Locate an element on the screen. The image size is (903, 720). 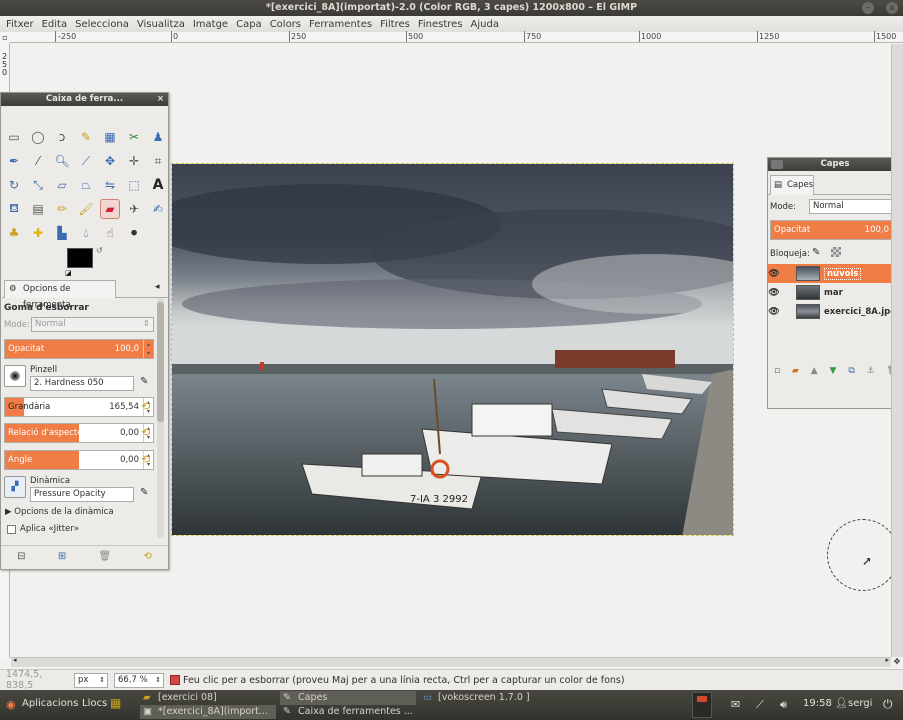
layers-titlebar: Capes × is located at coordinates (835, 164).